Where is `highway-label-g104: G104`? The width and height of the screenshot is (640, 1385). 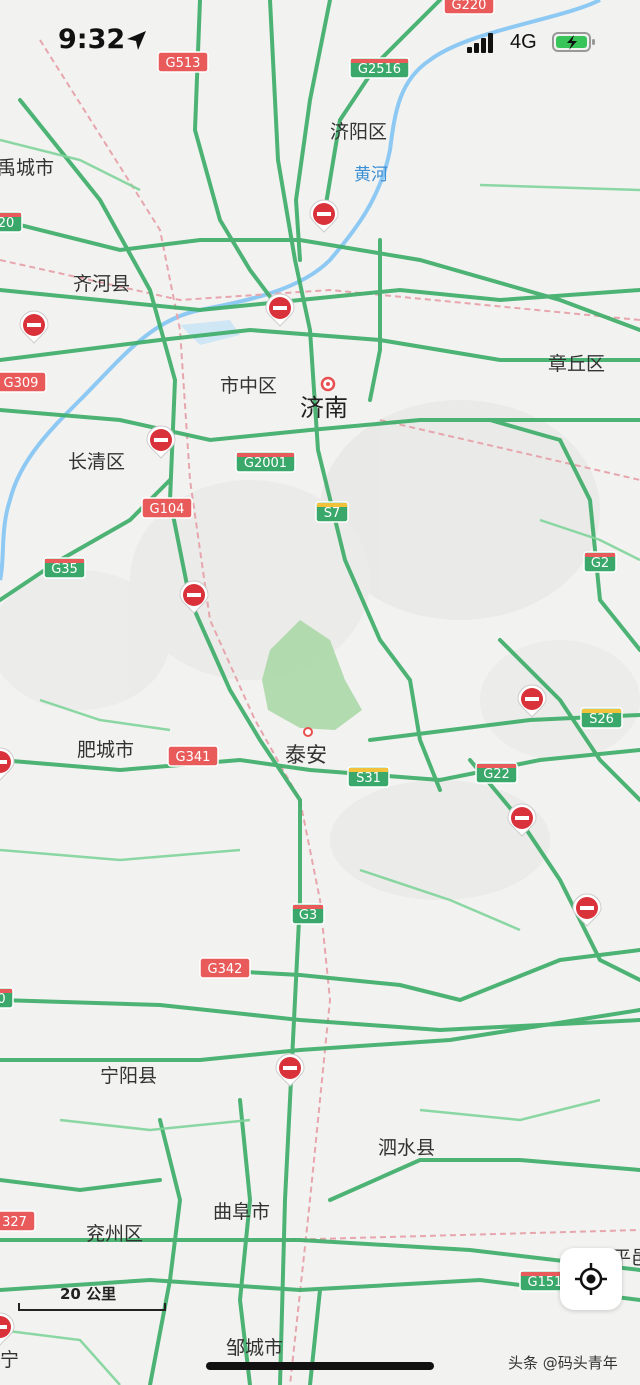
highway-label-g104: G104 is located at coordinates (167, 509).